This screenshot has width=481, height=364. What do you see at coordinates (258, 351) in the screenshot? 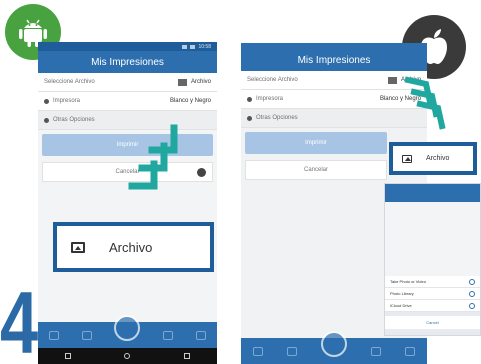
I see `ios-nav-home-icon` at bounding box center [258, 351].